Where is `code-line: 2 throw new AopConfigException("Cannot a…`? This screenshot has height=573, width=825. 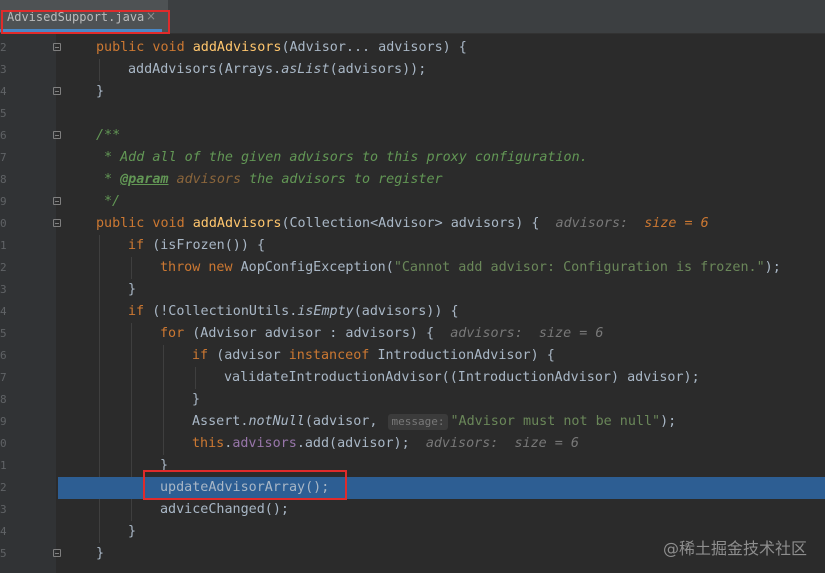
code-line: 2 throw new AopConfigException("Cannot a… is located at coordinates (412, 268).